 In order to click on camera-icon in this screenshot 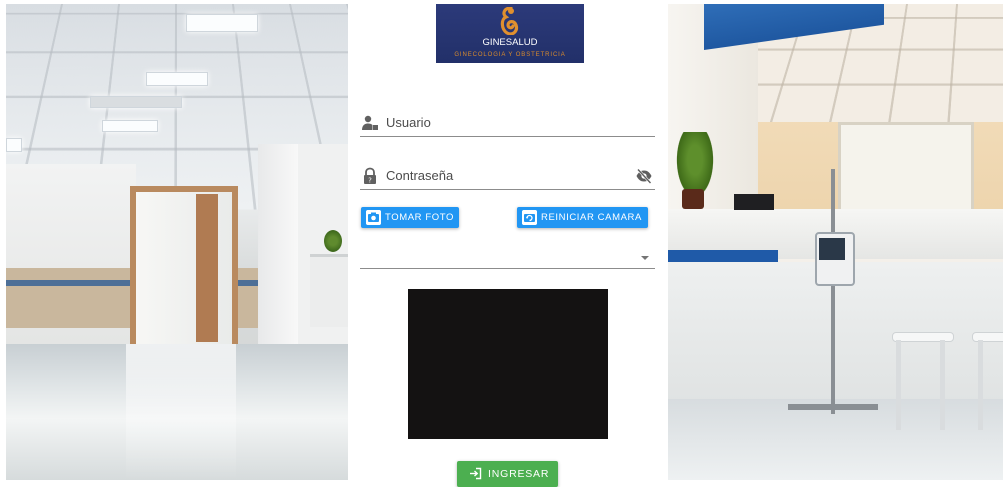, I will do `click(373, 217)`.